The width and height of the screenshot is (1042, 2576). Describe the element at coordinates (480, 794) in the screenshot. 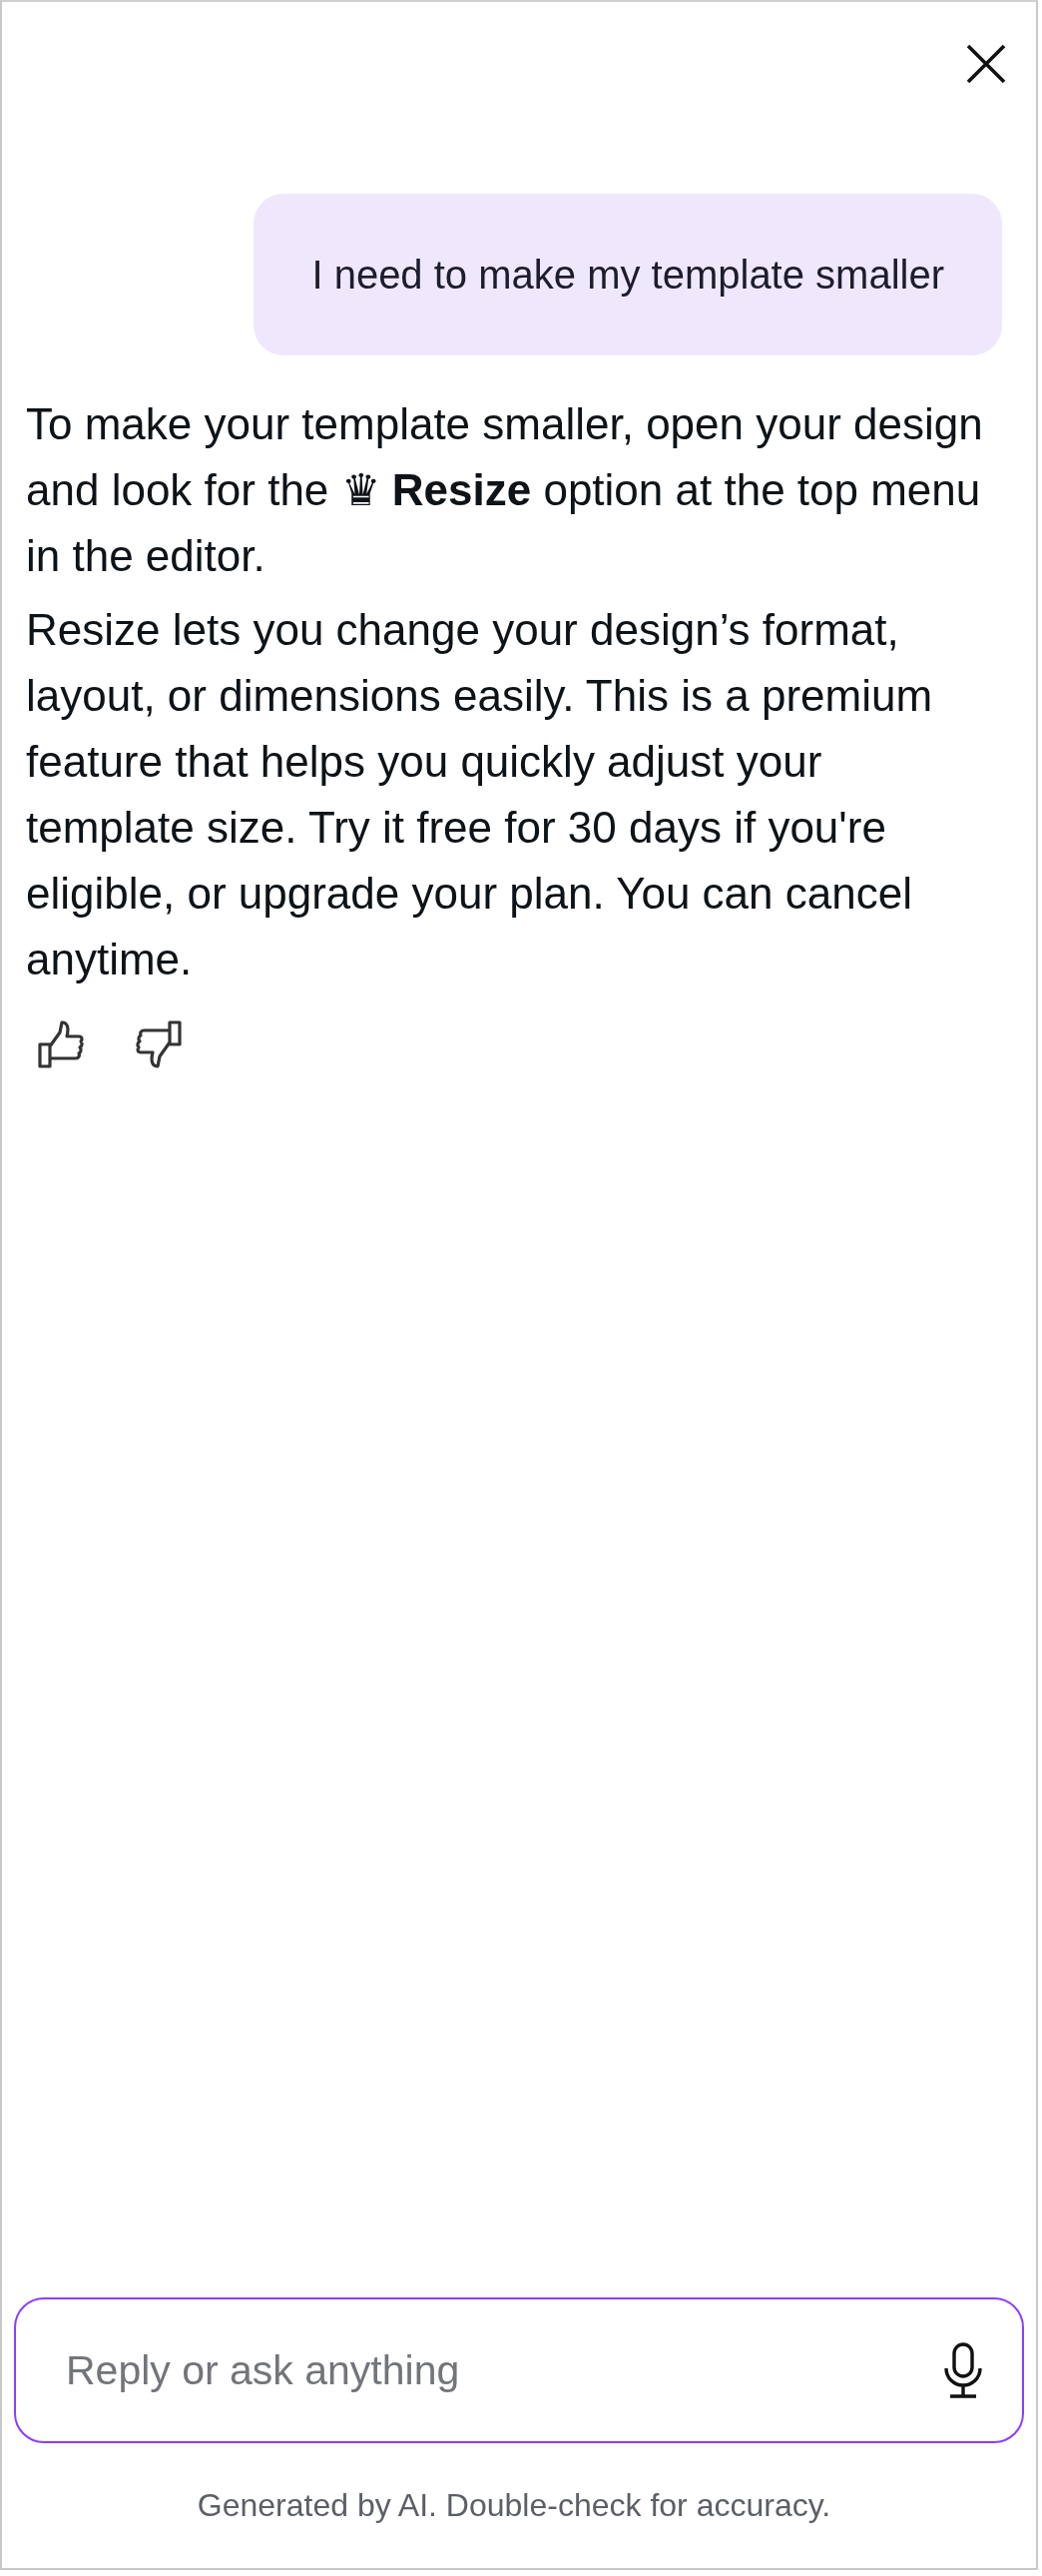

I see `assistant-message: Resize lets you change your design’s format, layout, or dimensions easily. This is a premium feature that helps you quickly adjust your template size. Try it free for 30 days if you're eligible, or upgrade your plan. You can cancel anytime.` at that location.